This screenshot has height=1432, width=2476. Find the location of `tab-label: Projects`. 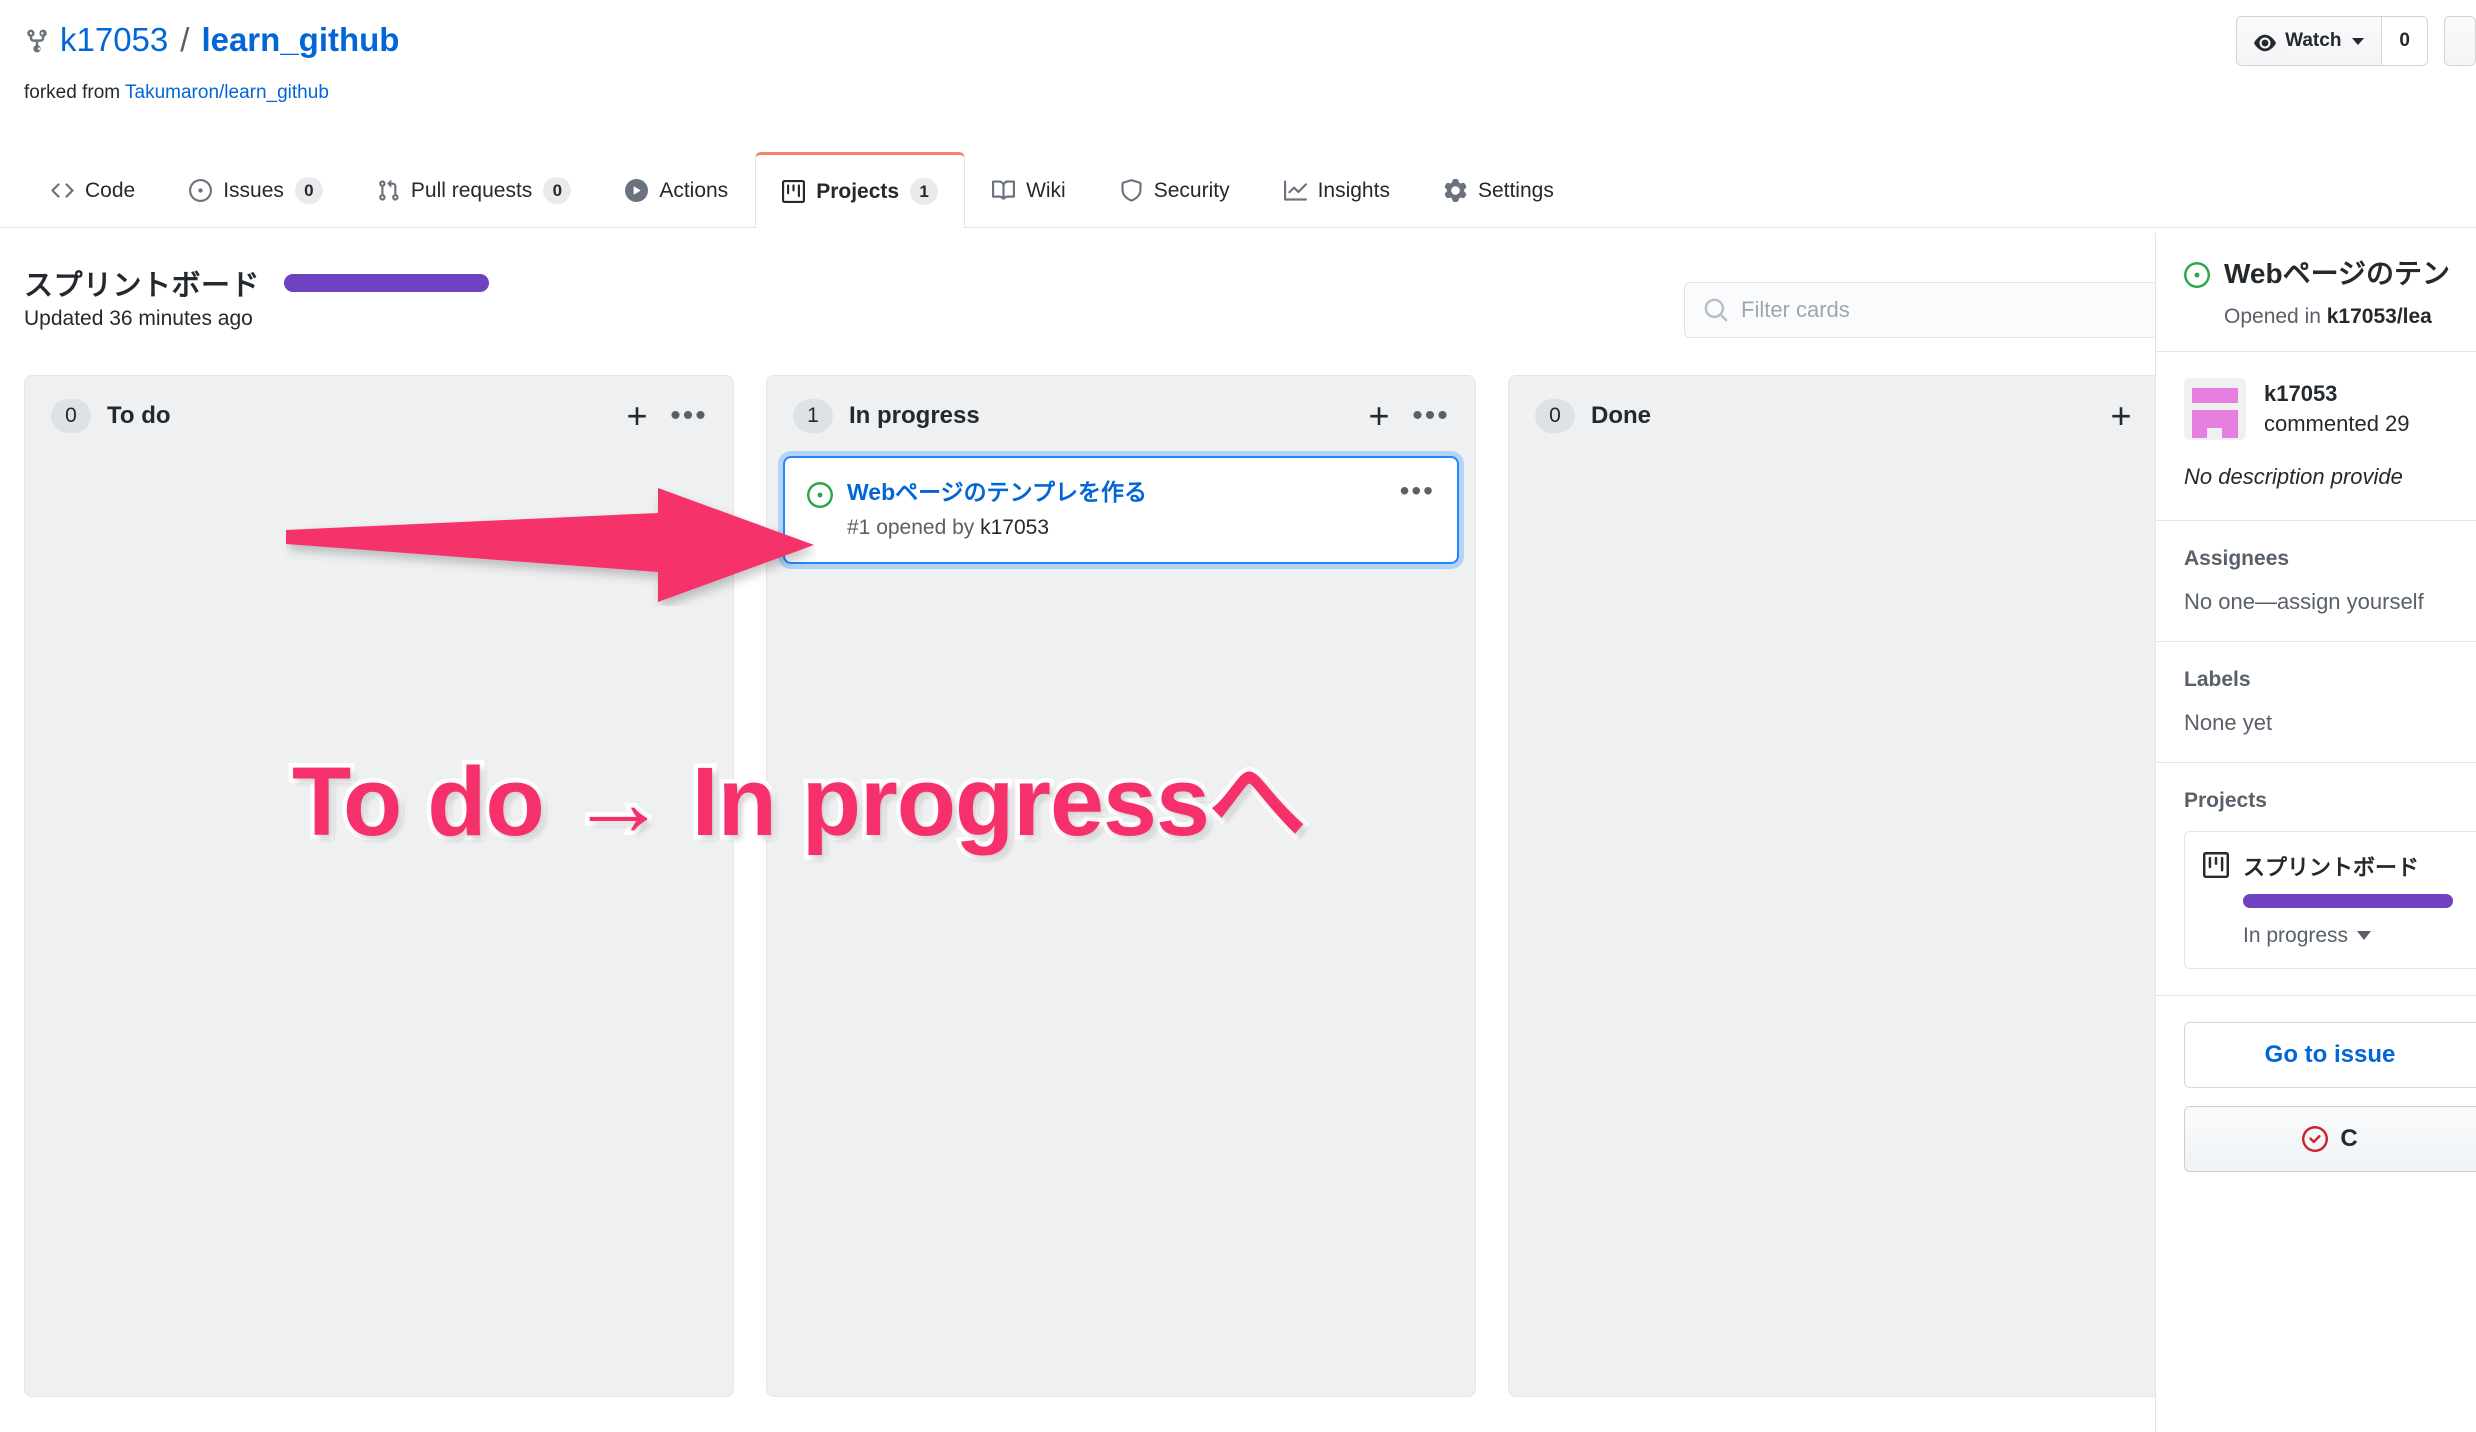

tab-label: Projects is located at coordinates (858, 191).